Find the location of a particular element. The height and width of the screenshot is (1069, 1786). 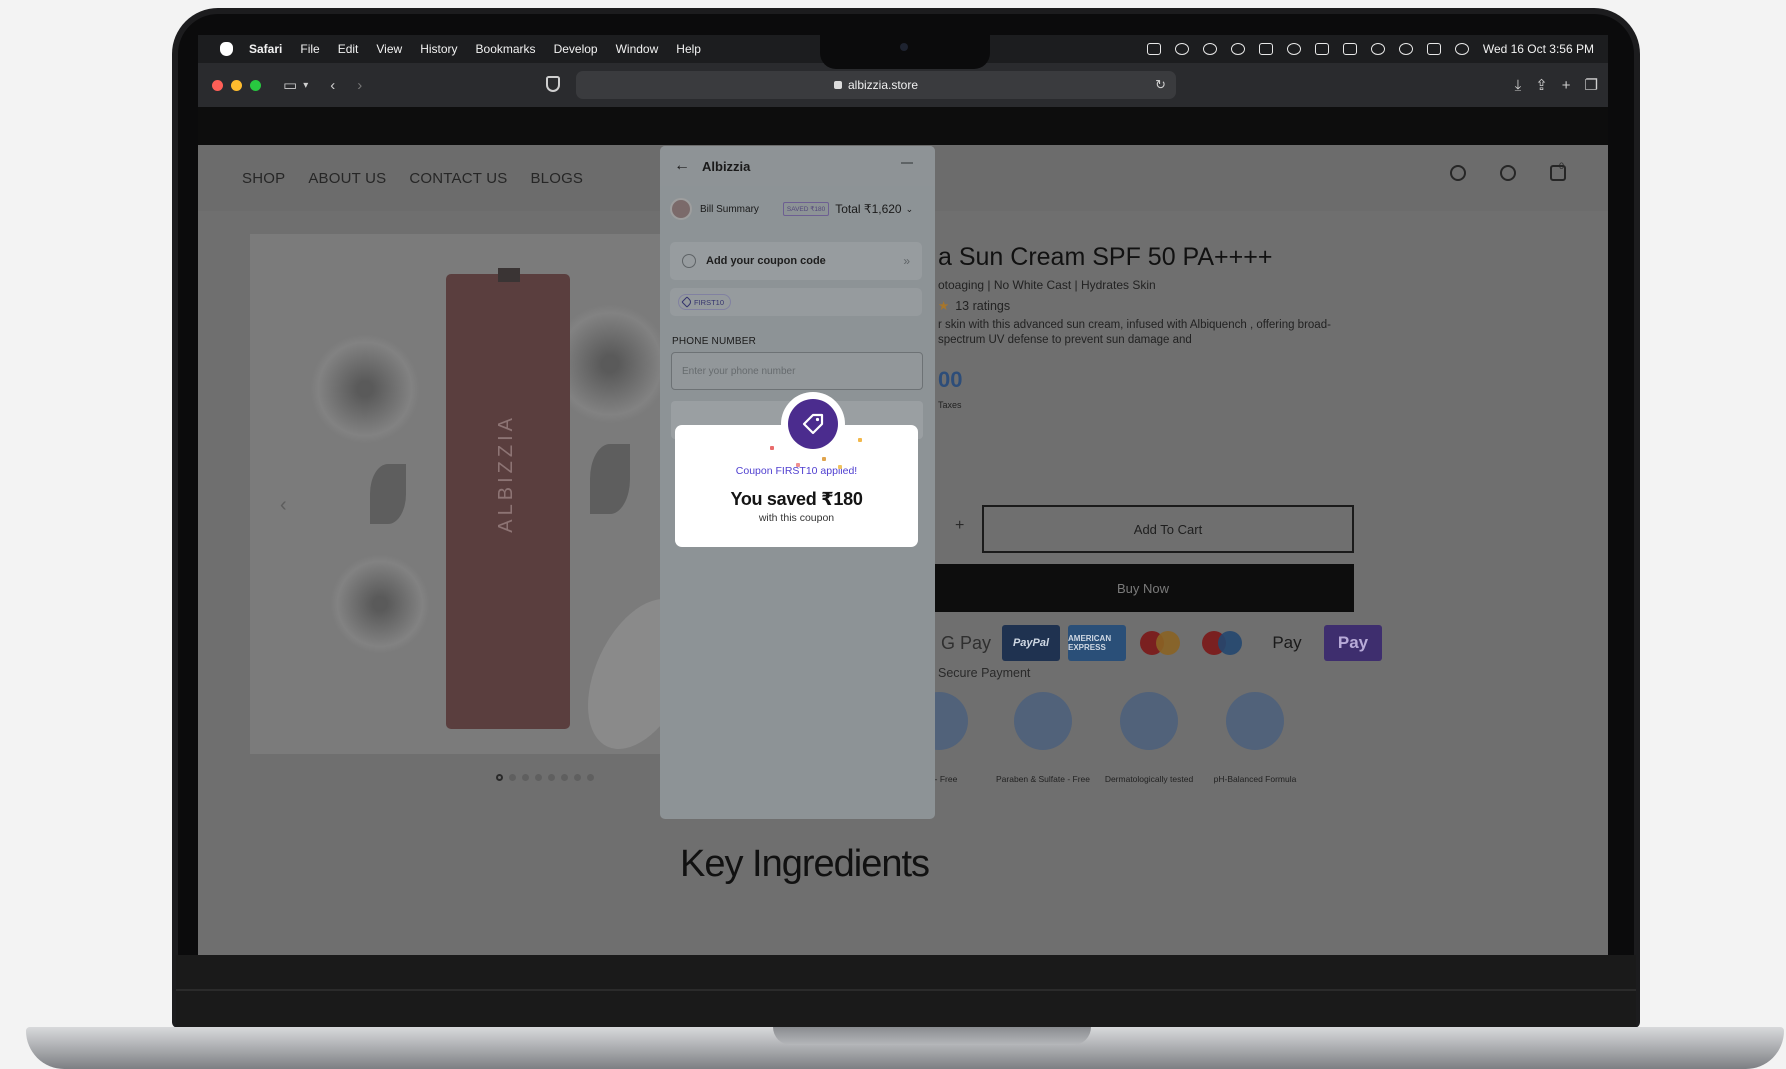

phone-number-input: Enter your phone number is located at coordinates (797, 371).